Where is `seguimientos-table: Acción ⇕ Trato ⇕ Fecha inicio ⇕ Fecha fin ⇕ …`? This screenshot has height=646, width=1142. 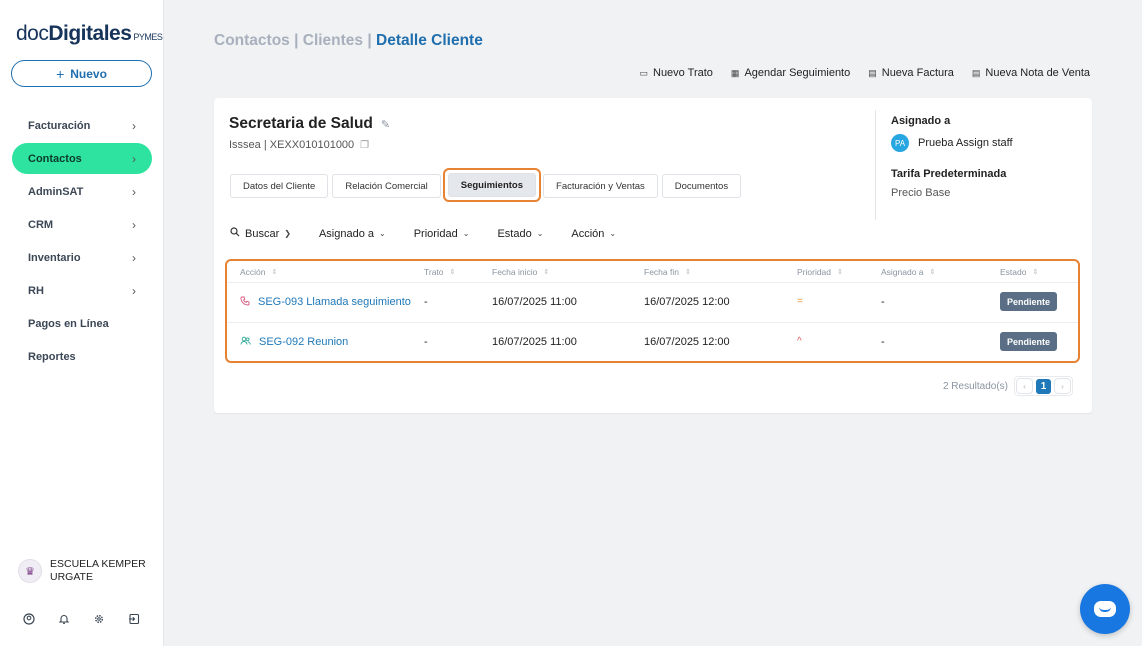 seguimientos-table: Acción ⇕ Trato ⇕ Fecha inicio ⇕ Fecha fin ⇕ … is located at coordinates (652, 311).